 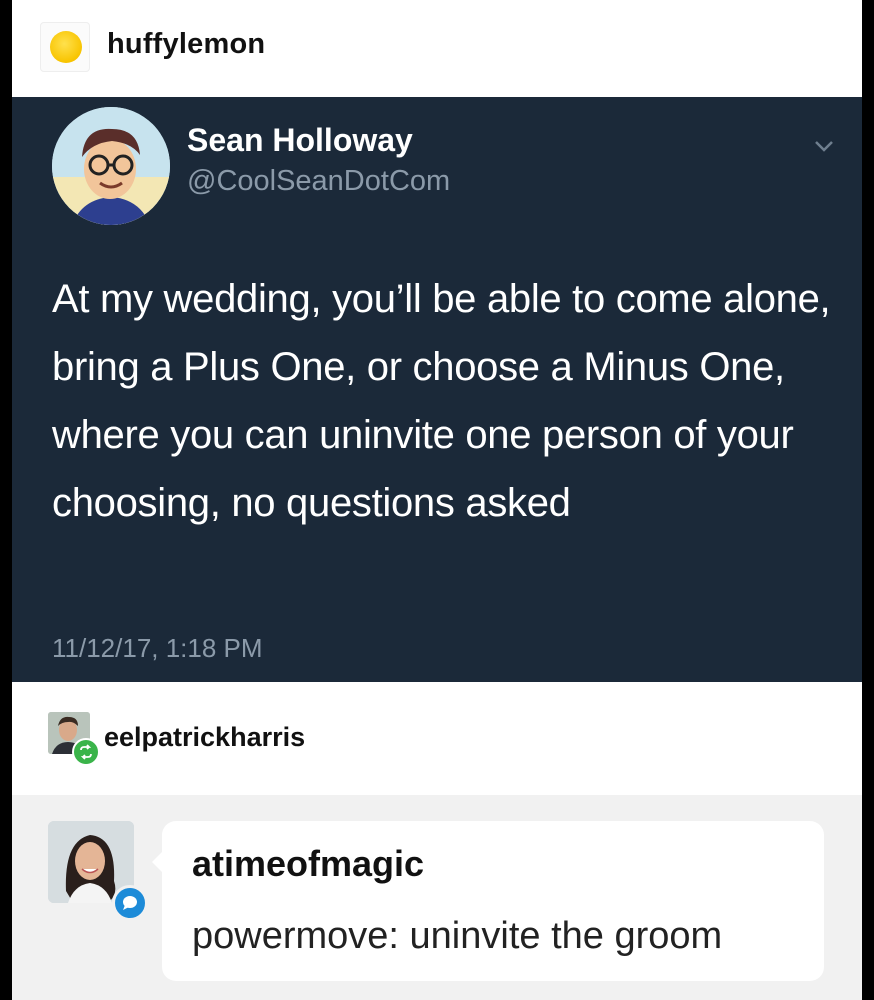 What do you see at coordinates (157, 648) in the screenshot?
I see `tweet-timestamp: 11/12/17, 1:18 PM` at bounding box center [157, 648].